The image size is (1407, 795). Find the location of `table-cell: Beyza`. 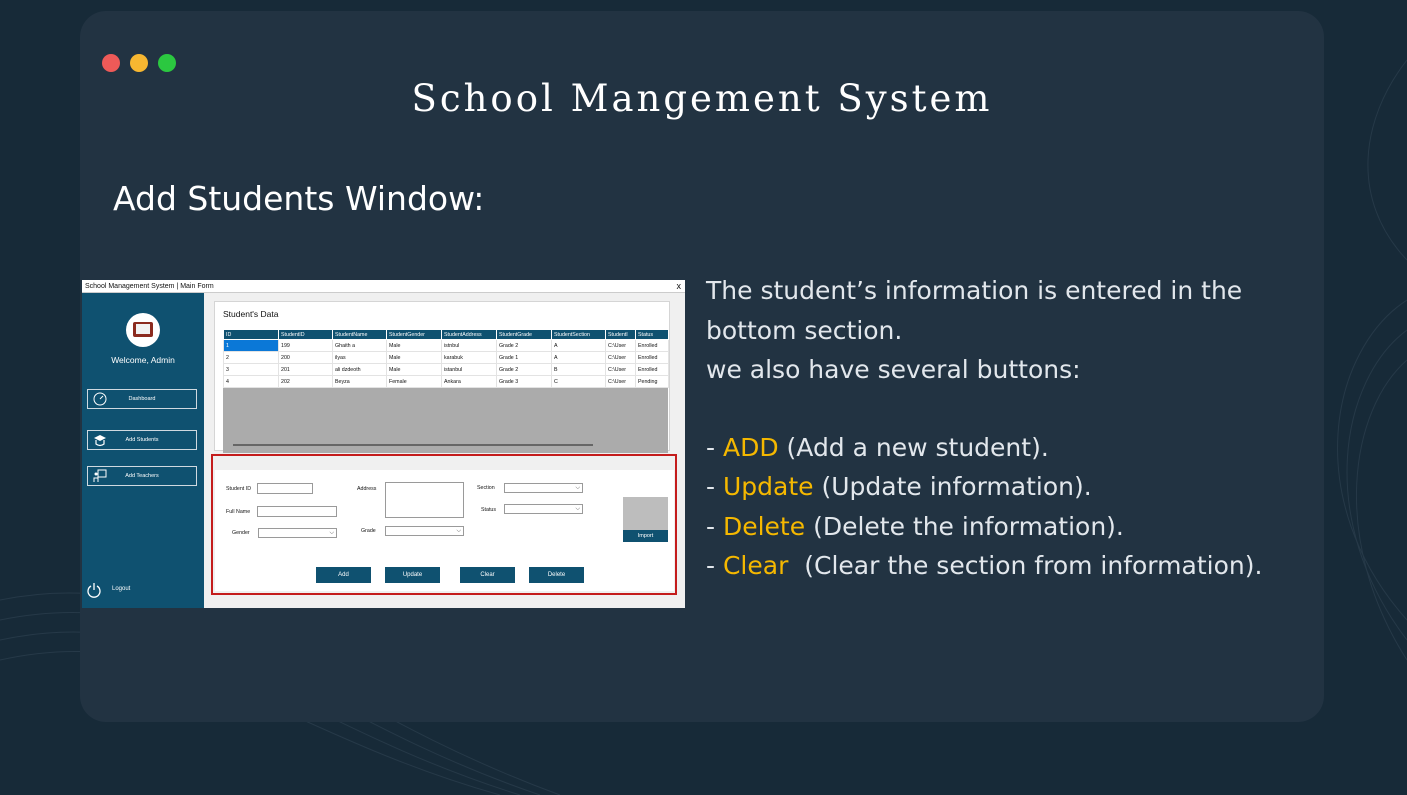

table-cell: Beyza is located at coordinates (359, 381).